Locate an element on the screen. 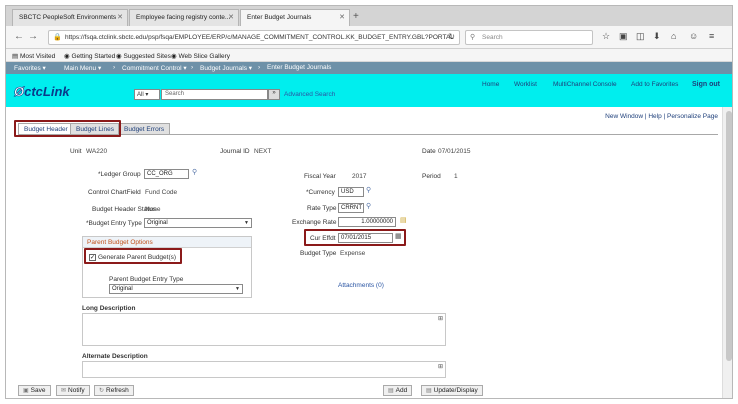 The width and height of the screenshot is (738, 404). download-icon: ⬇ is located at coordinates (657, 36).